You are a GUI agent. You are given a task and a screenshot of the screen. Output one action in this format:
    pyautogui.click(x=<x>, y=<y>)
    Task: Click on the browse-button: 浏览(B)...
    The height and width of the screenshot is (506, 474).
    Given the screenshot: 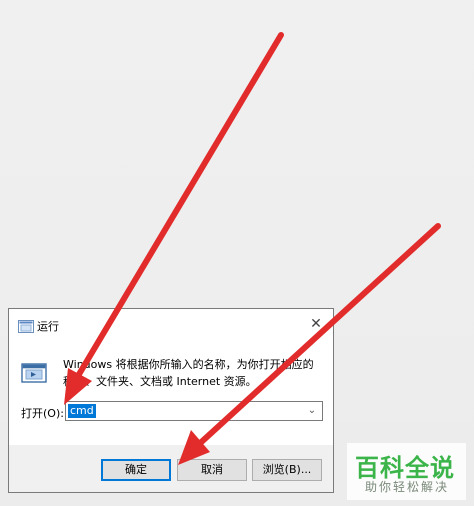 What is the action you would take?
    pyautogui.click(x=287, y=470)
    